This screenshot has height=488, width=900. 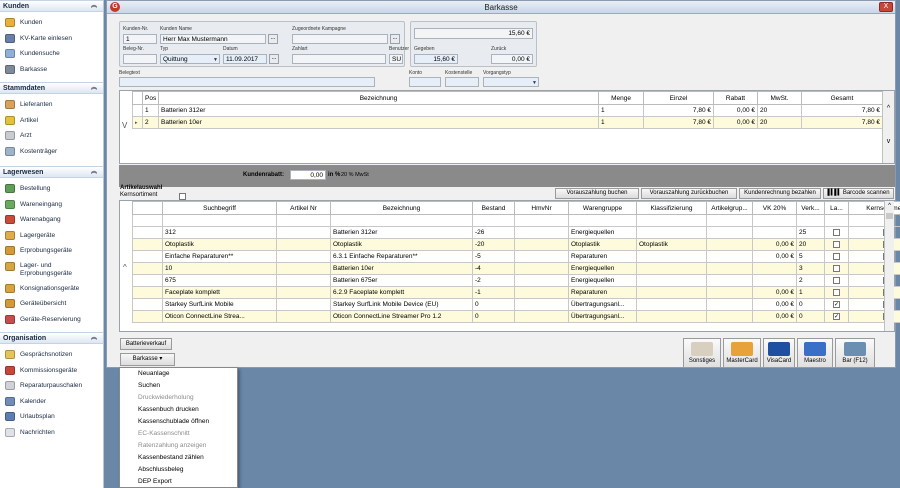 I want to click on typ-select: Quittung ▼, so click(x=190, y=59).